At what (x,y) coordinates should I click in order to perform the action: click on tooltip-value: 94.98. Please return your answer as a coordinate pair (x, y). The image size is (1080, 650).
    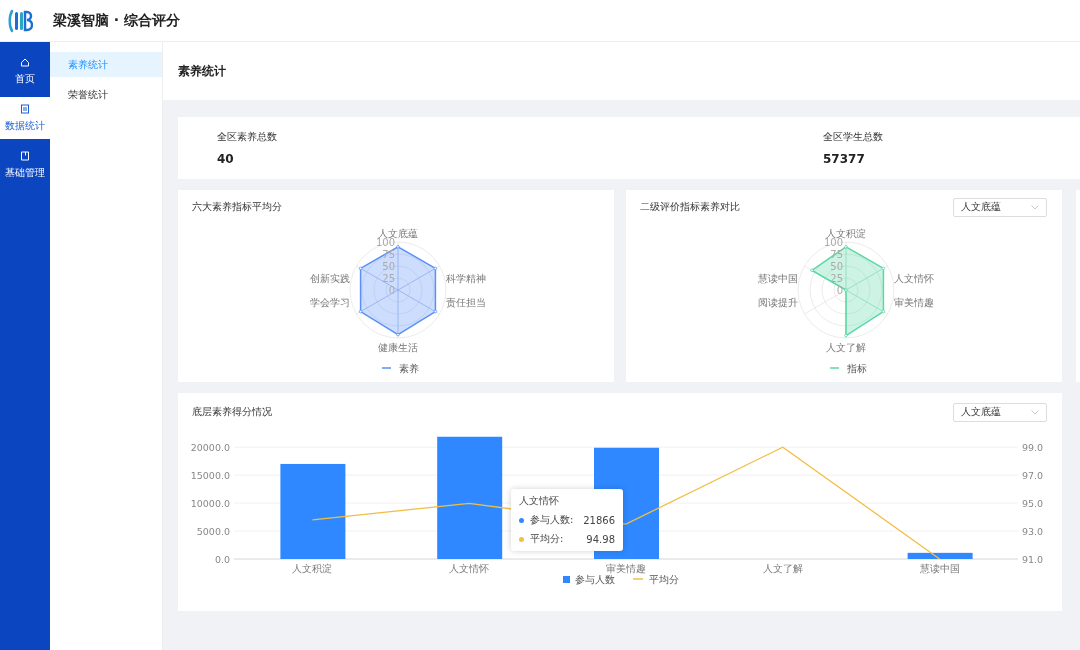
    Looking at the image, I should click on (600, 539).